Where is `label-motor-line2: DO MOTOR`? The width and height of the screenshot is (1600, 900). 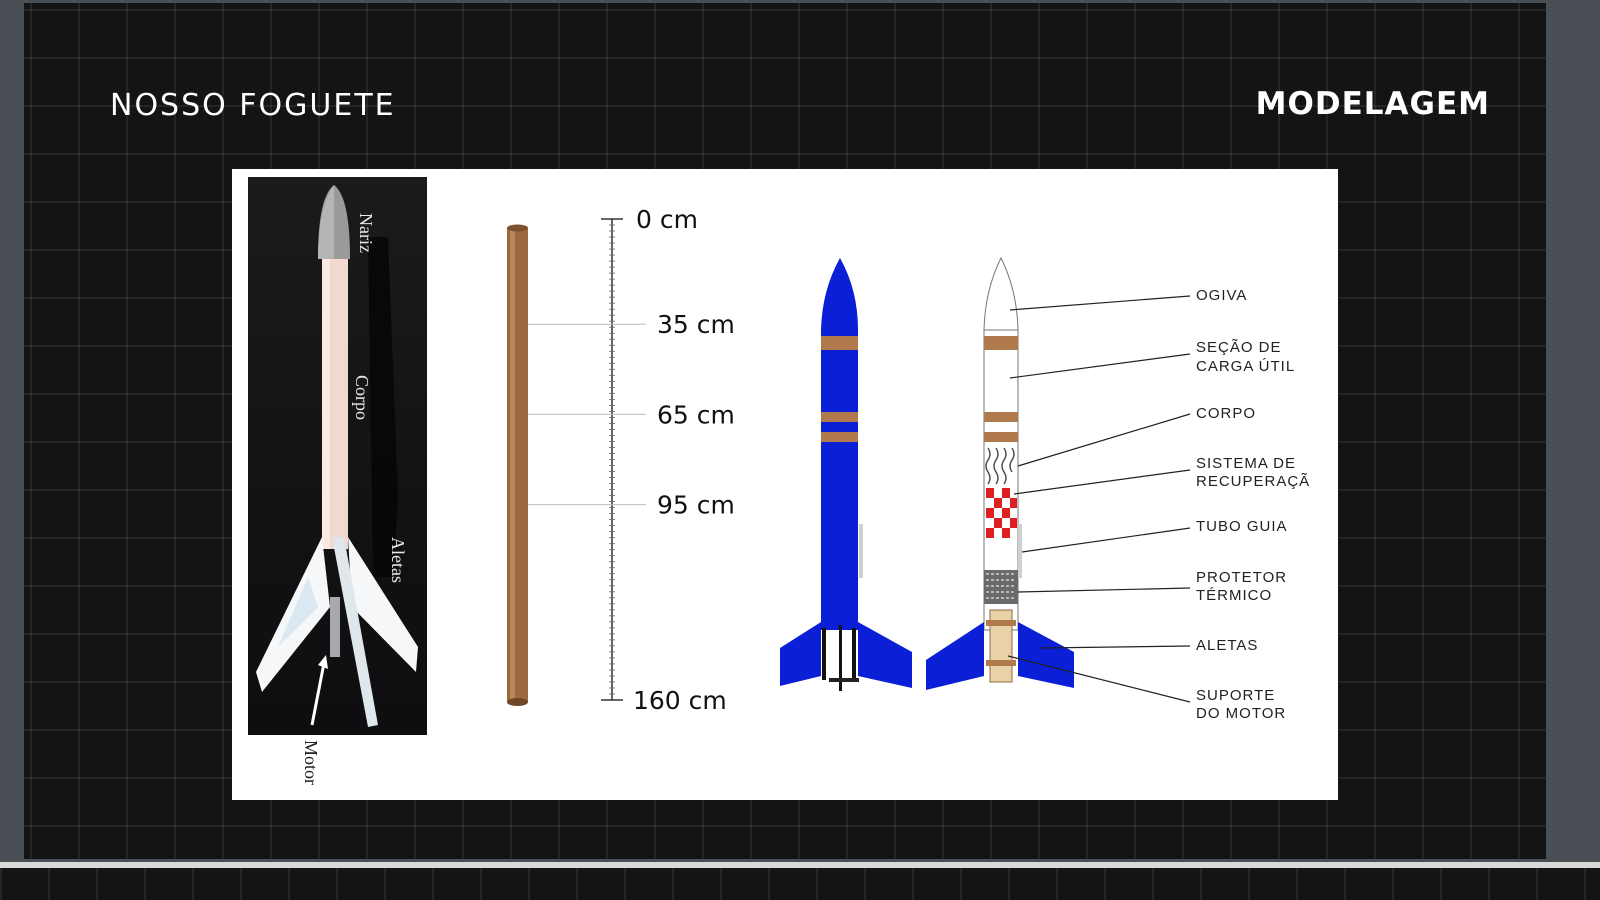
label-motor-line2: DO MOTOR is located at coordinates (1241, 713).